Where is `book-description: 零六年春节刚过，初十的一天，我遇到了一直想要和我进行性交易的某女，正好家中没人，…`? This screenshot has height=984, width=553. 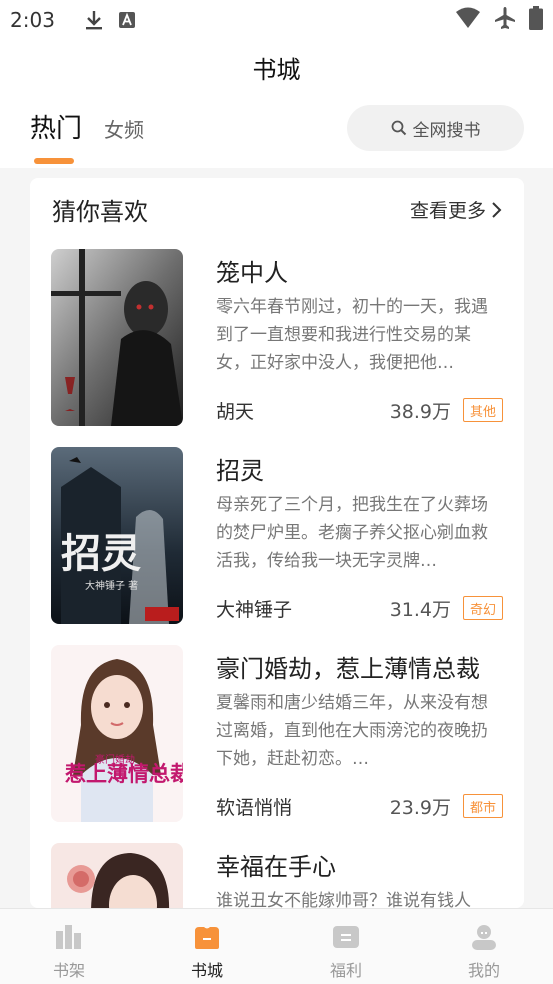 book-description: 零六年春节刚过，初十的一天，我遇到了一直想要和我进行性交易的某女，正好家中没人，… is located at coordinates (352, 335).